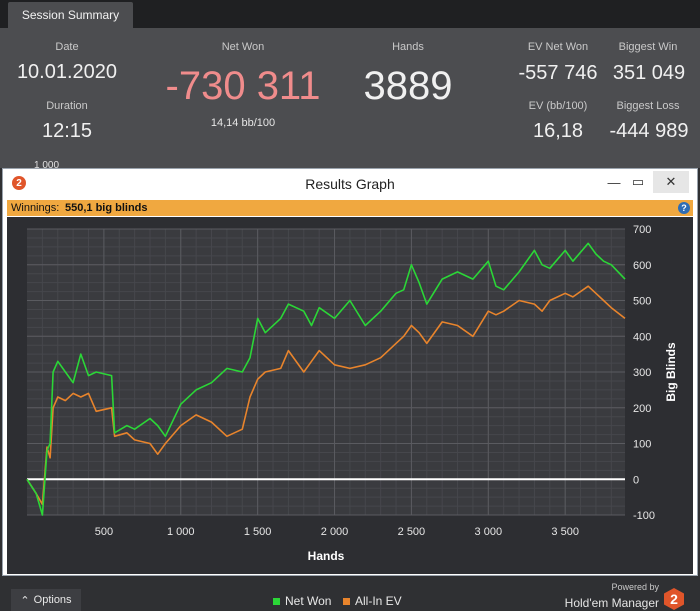 The image size is (700, 611). Describe the element at coordinates (335, 532) in the screenshot. I see `x-tick-label: 2 000` at that location.